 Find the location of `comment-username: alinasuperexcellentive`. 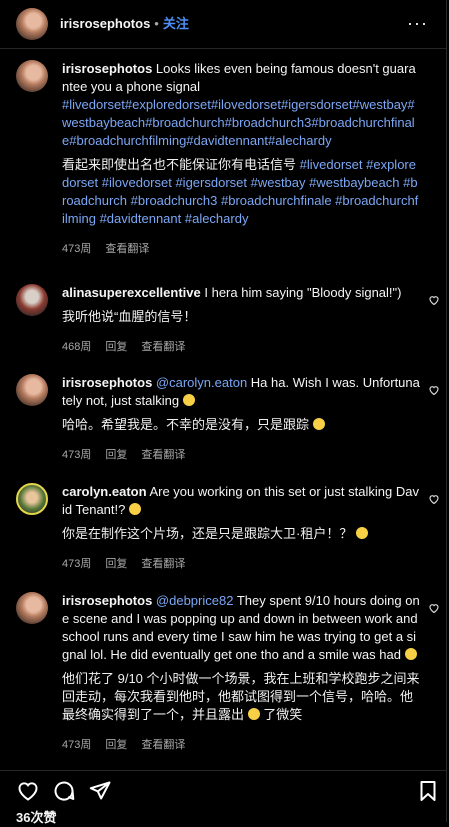

comment-username: alinasuperexcellentive is located at coordinates (131, 292).